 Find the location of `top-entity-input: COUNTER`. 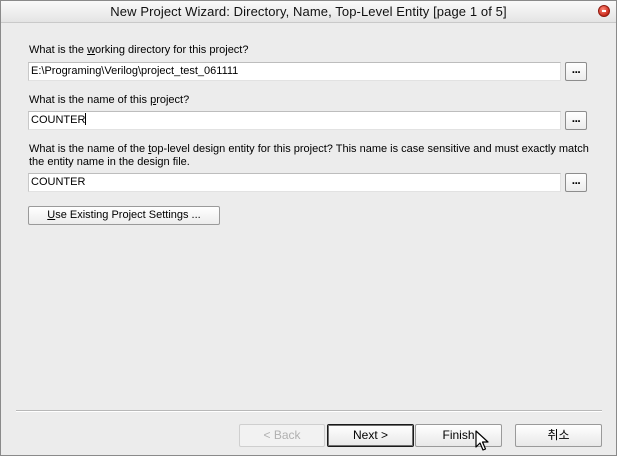

top-entity-input: COUNTER is located at coordinates (294, 182).